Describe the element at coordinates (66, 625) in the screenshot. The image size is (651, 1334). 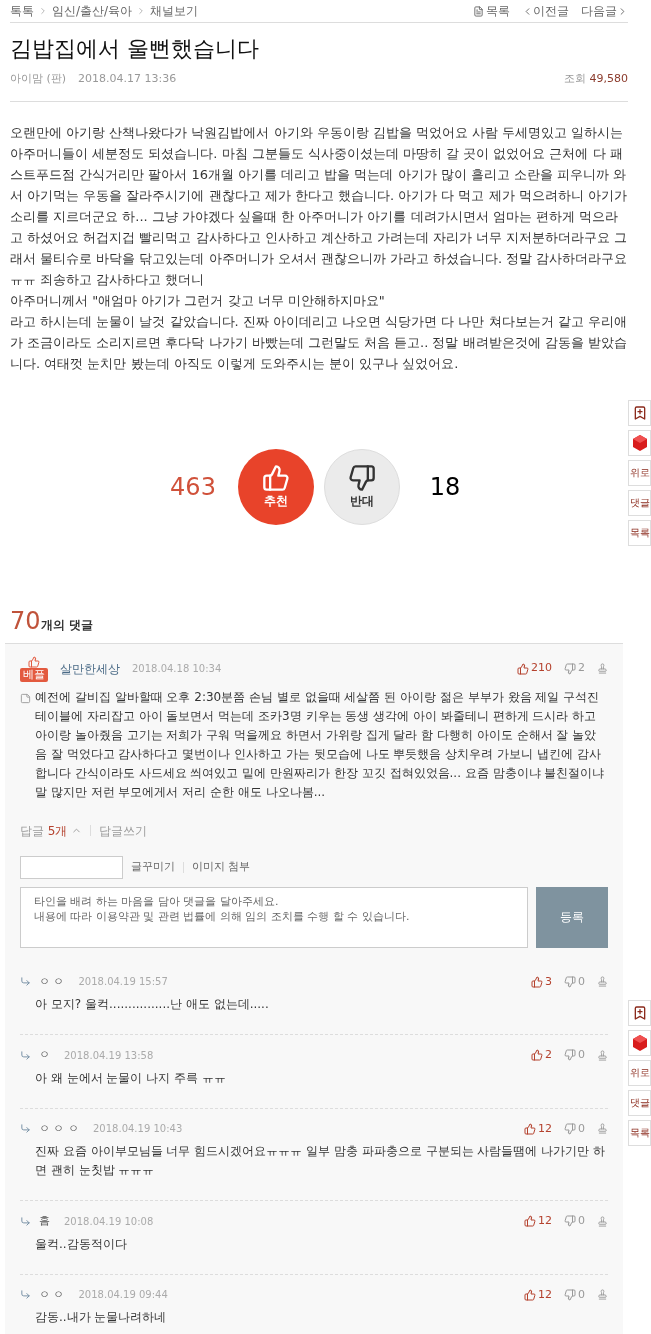
I see `comment-count-label: 개의 댓글` at that location.